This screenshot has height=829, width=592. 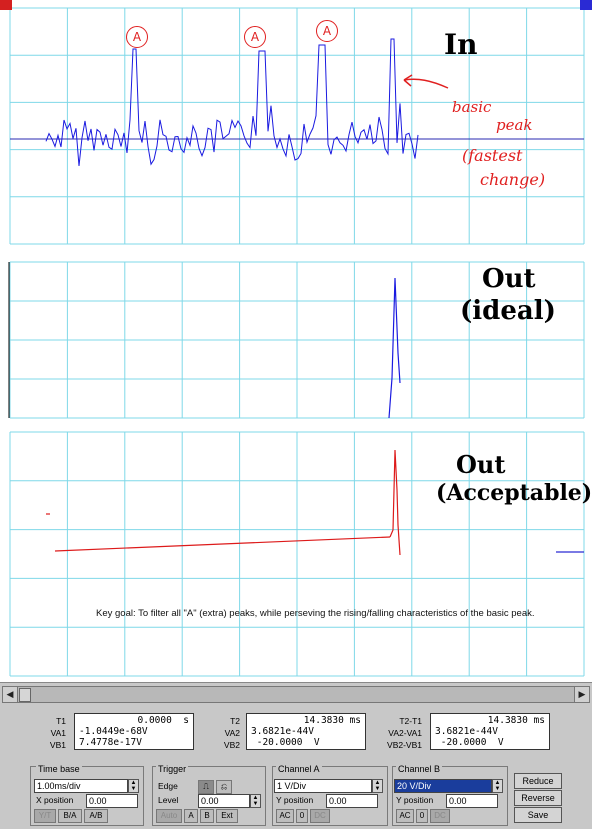 What do you see at coordinates (405, 816) in the screenshot?
I see `channel-b-ac-button: AC` at bounding box center [405, 816].